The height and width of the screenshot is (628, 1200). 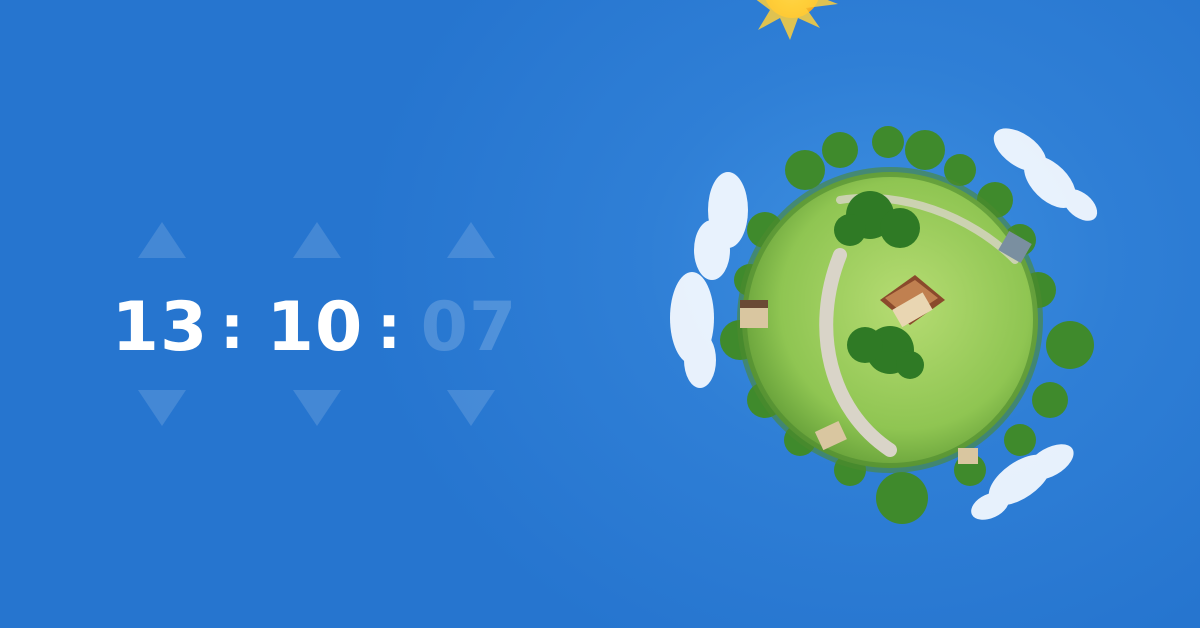 I want to click on time-picker: 13 : 10 : 07, so click(x=326, y=325).